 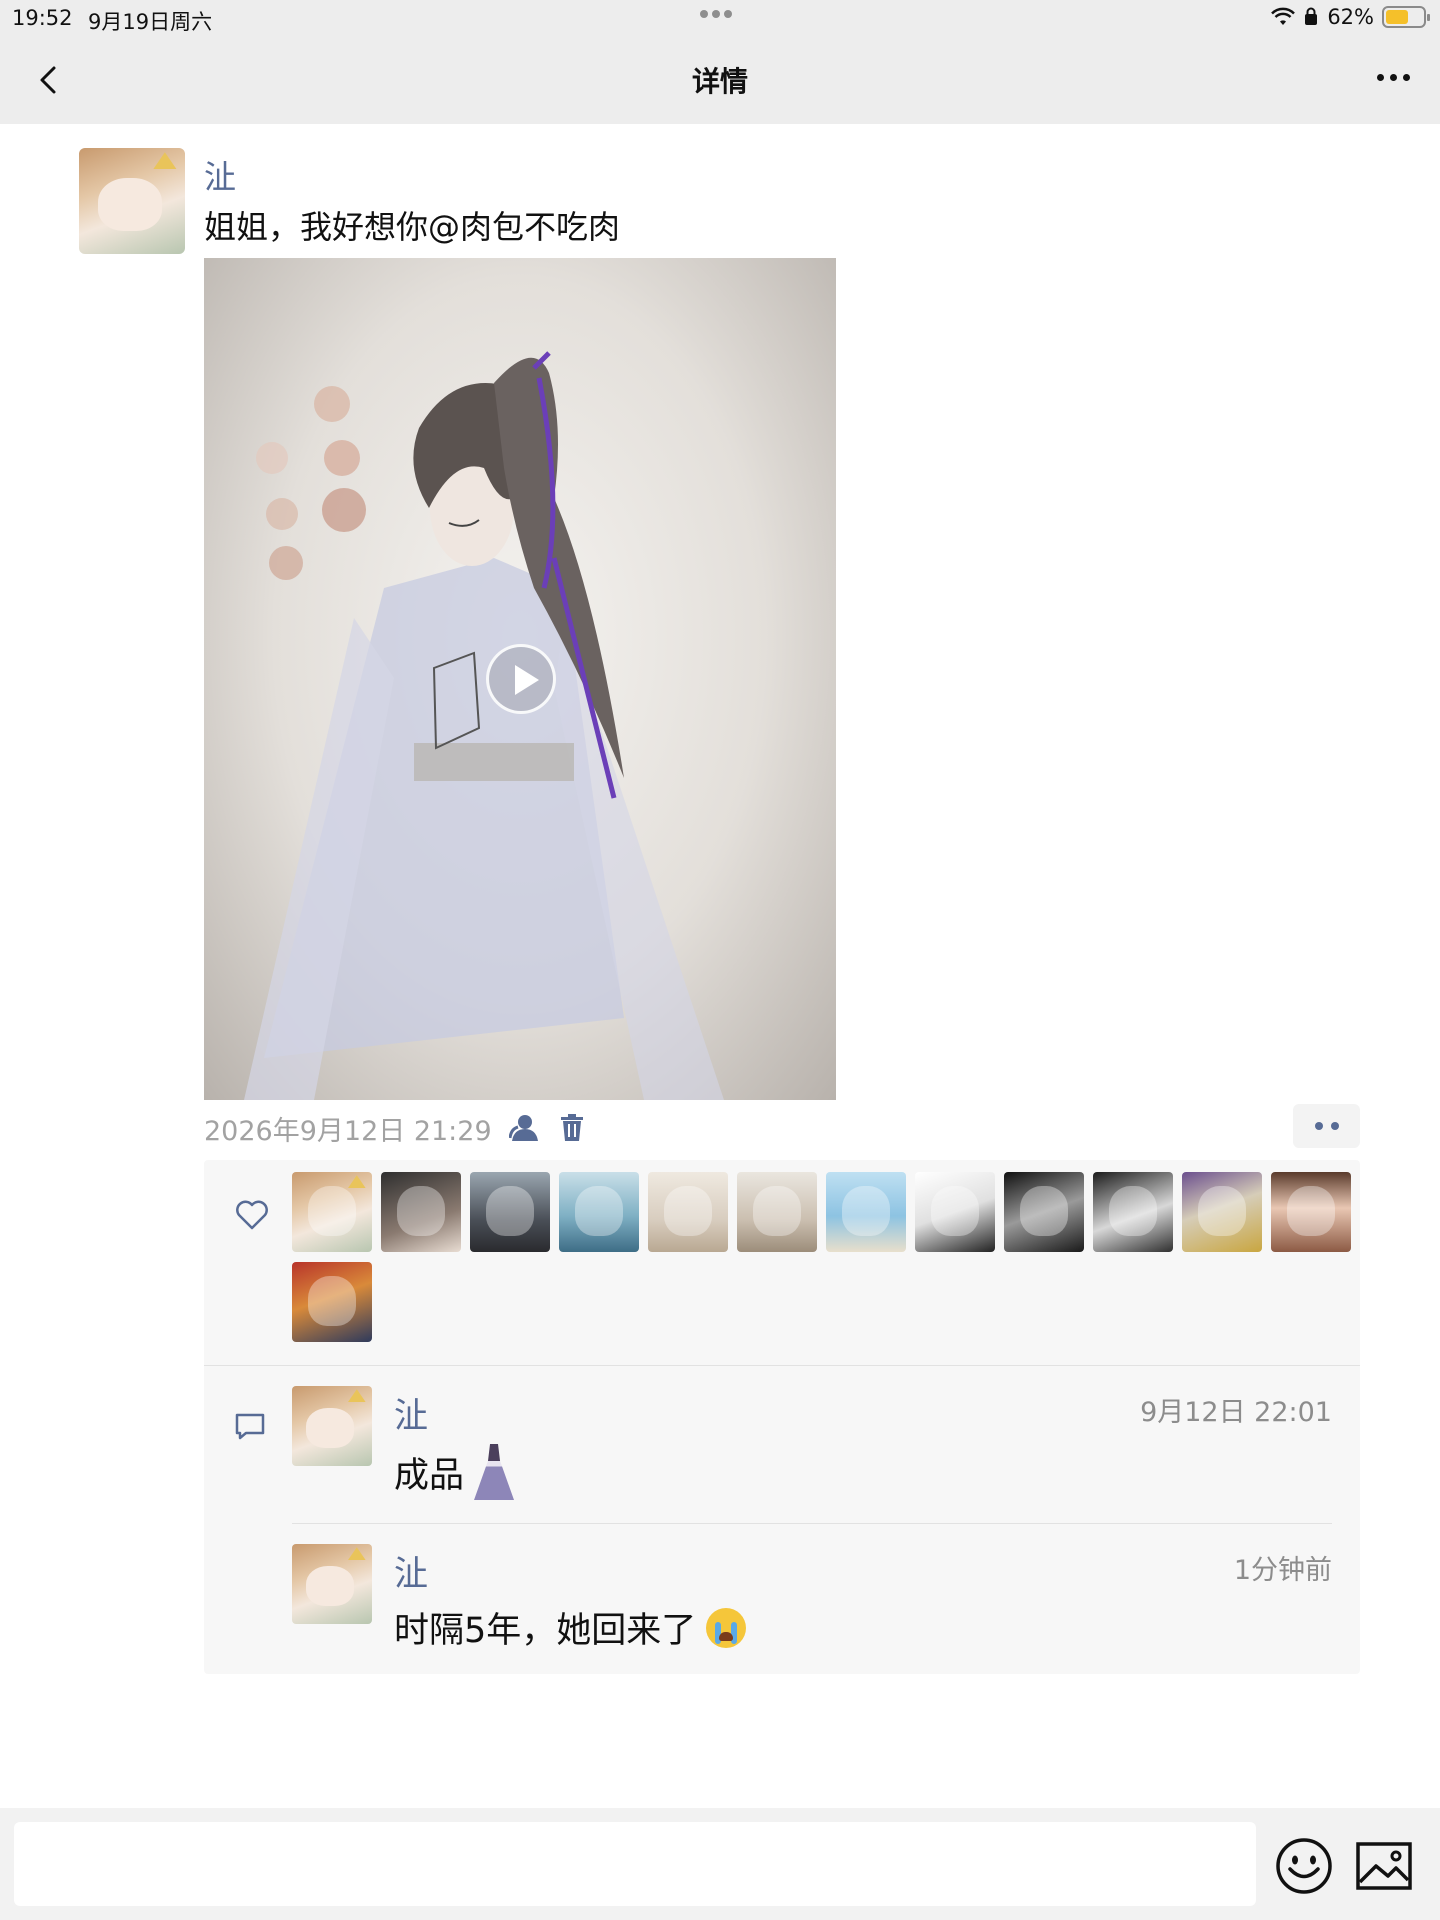 I want to click on image-picker-icon, so click(x=1384, y=1866).